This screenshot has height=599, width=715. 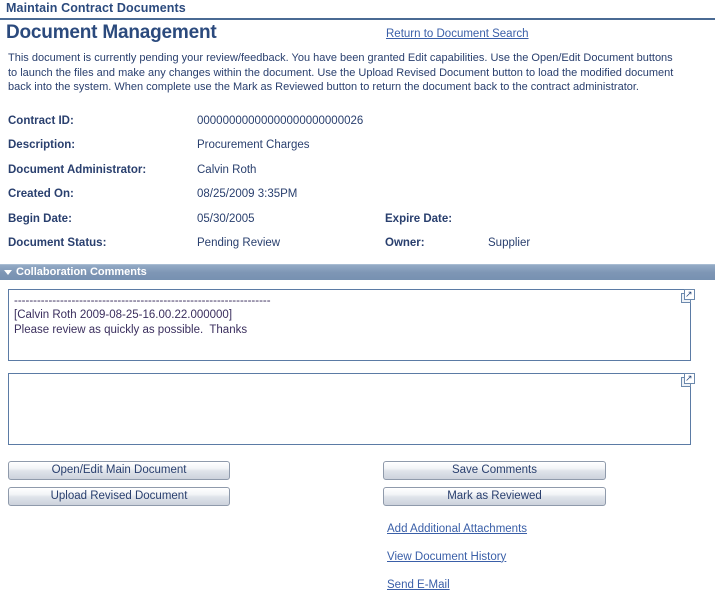 What do you see at coordinates (81, 271) in the screenshot?
I see `collaboration-comments-label: Collaboration Comments` at bounding box center [81, 271].